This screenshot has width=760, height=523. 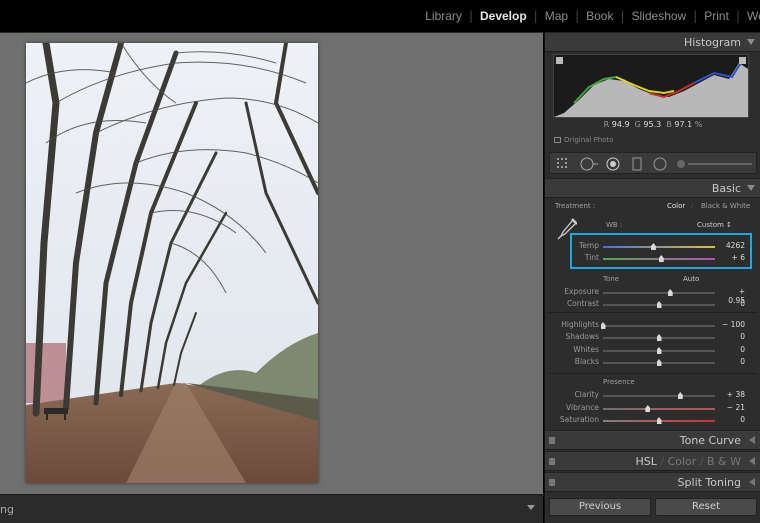 What do you see at coordinates (580, 324) in the screenshot?
I see `highlights-label: Highlights` at bounding box center [580, 324].